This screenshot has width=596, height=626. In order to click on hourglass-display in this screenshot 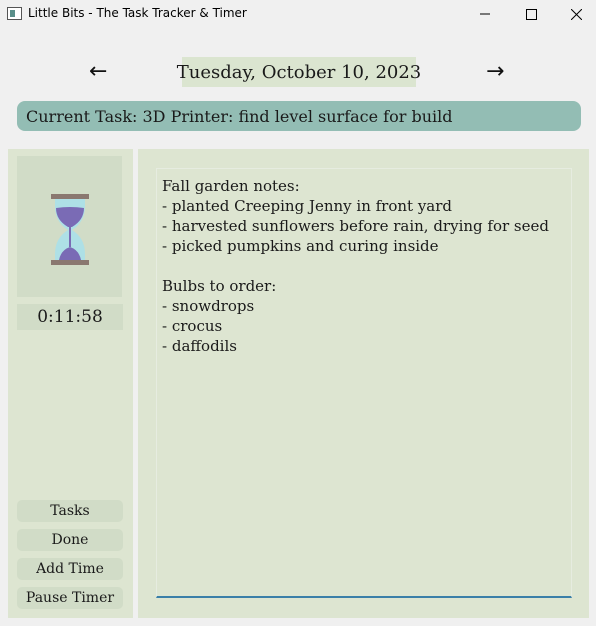, I will do `click(69, 226)`.